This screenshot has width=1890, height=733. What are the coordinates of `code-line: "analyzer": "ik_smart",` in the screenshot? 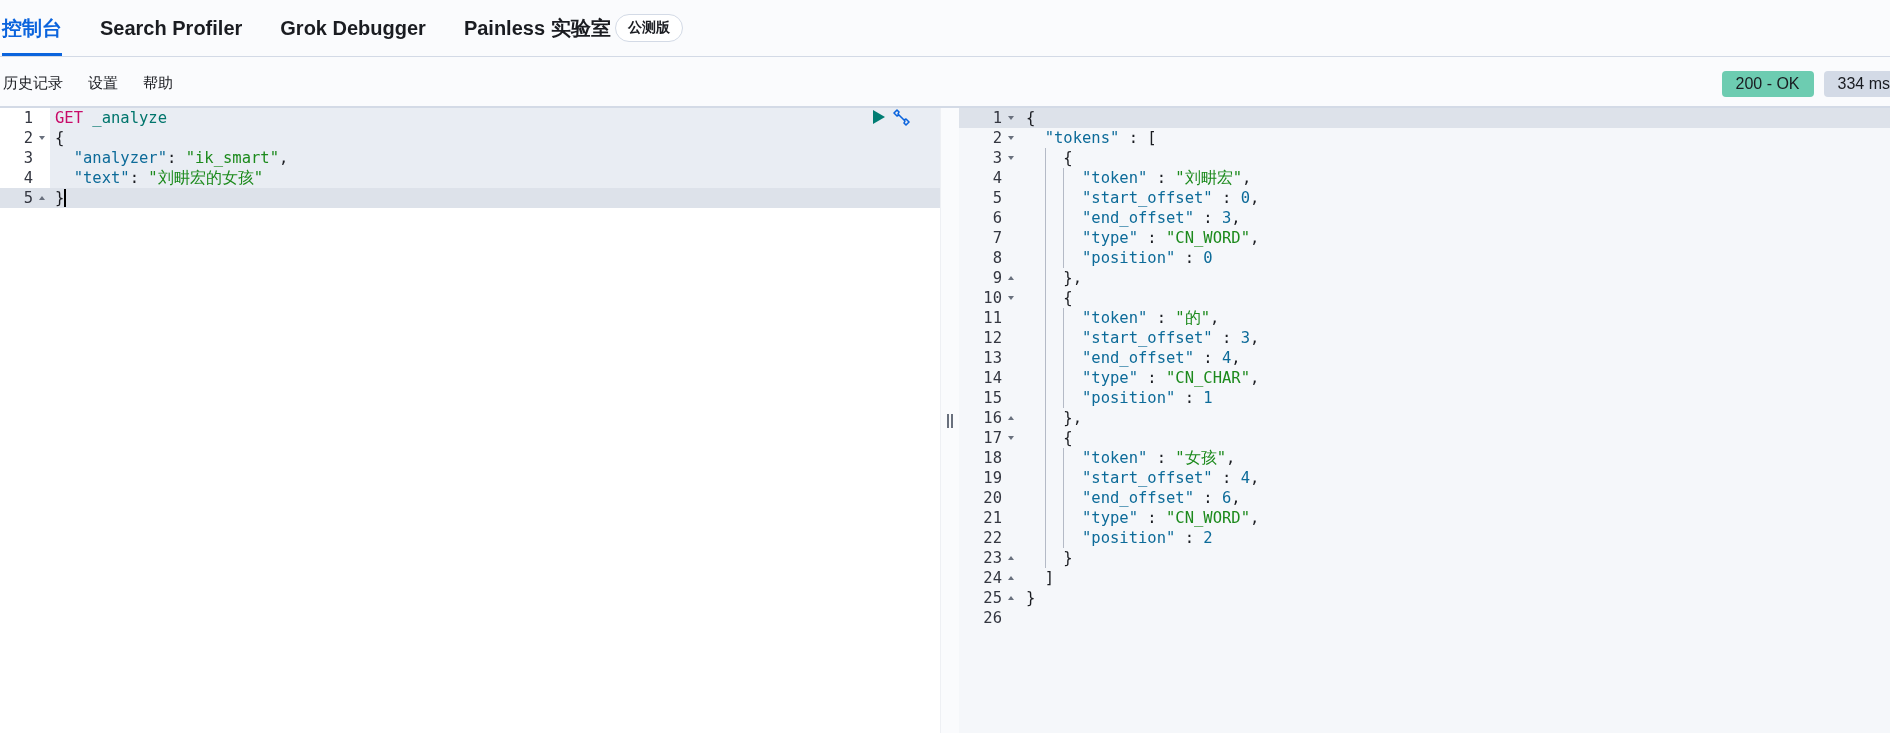 It's located at (180, 158).